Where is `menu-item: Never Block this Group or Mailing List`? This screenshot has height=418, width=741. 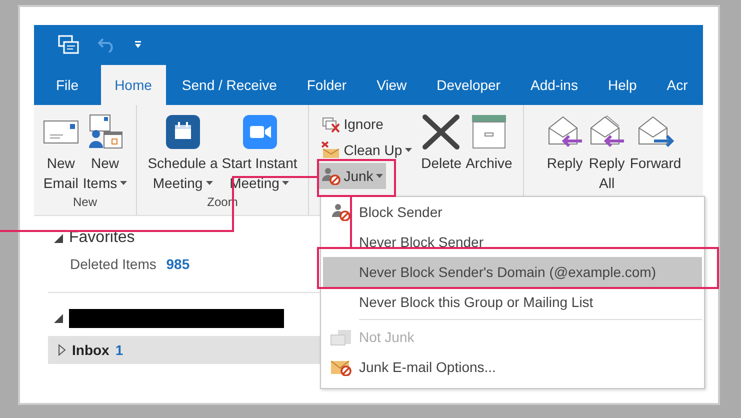
menu-item: Never Block this Group or Mailing List is located at coordinates (512, 302).